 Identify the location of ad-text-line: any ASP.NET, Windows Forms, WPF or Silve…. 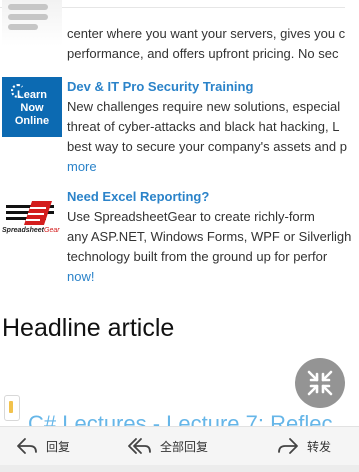
(209, 236).